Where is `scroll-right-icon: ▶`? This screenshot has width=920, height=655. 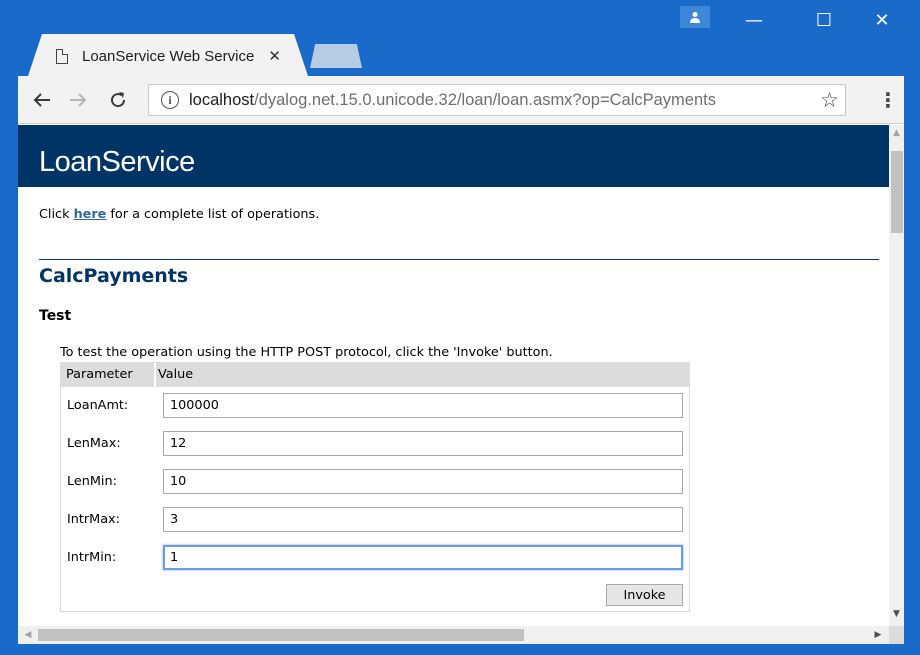 scroll-right-icon: ▶ is located at coordinates (878, 635).